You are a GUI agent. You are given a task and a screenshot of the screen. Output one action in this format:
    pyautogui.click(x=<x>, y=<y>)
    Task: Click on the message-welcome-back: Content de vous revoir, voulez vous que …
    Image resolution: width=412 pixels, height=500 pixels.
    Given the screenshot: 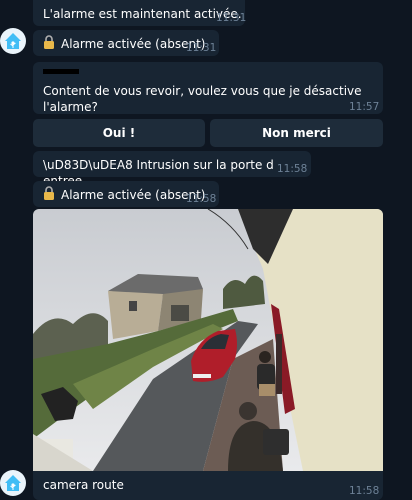 What is the action you would take?
    pyautogui.click(x=208, y=88)
    